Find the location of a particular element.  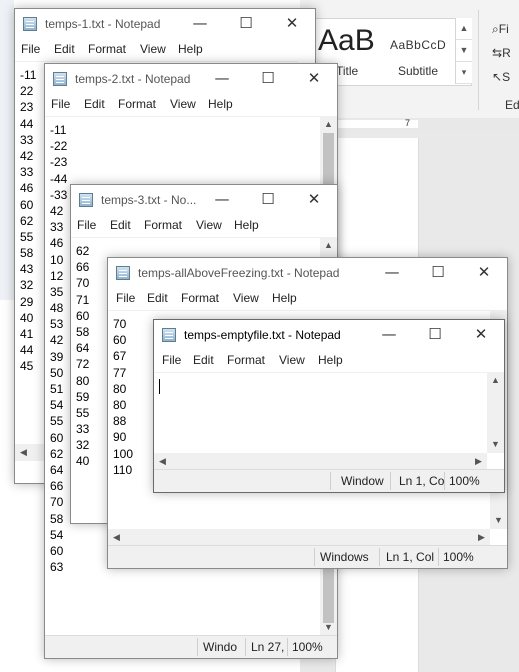

text-line: 33 is located at coordinates (57, 227).